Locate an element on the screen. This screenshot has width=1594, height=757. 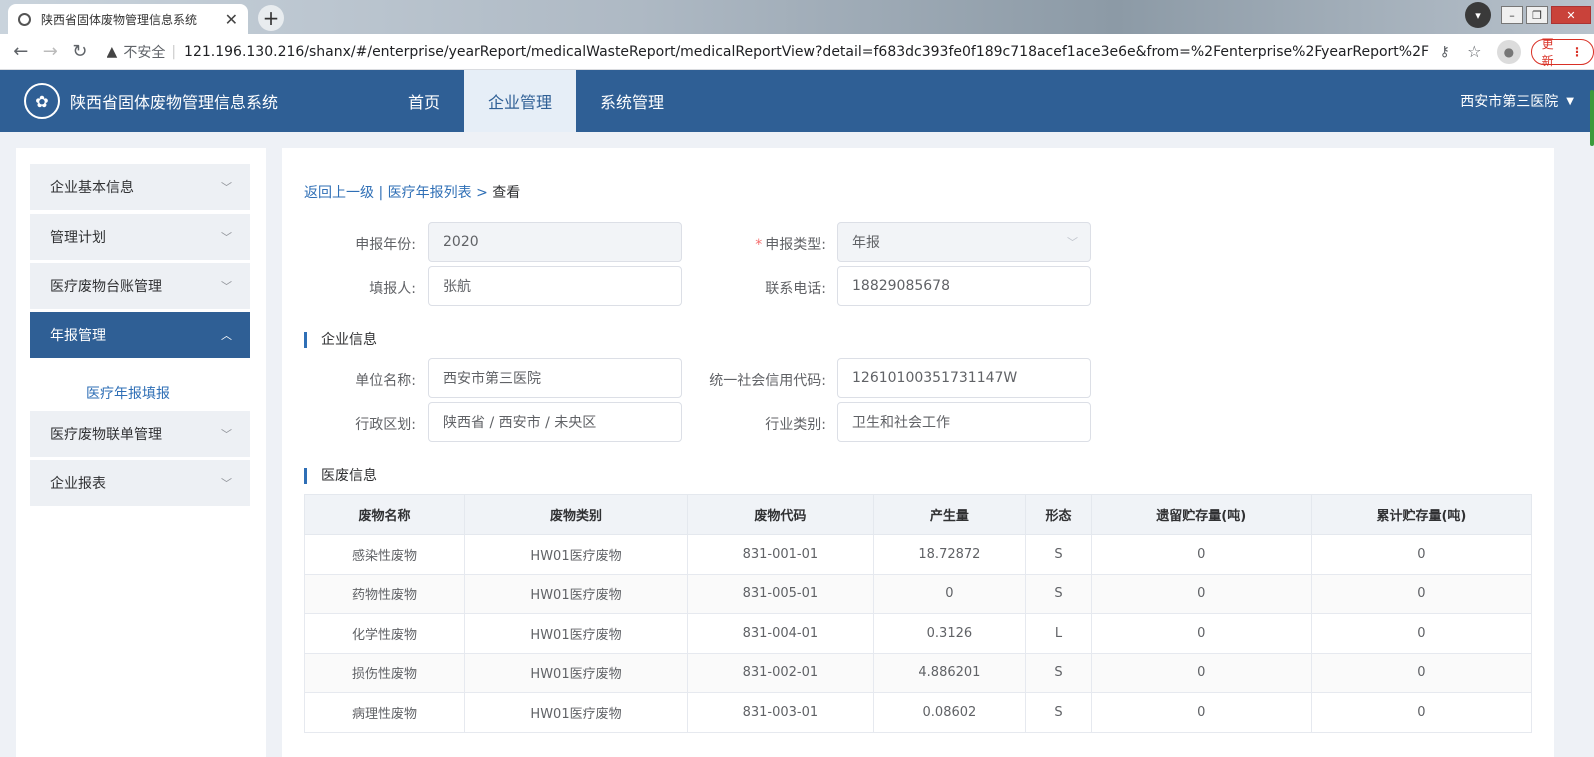
close-tab-icon: ✕ is located at coordinates (231, 19).